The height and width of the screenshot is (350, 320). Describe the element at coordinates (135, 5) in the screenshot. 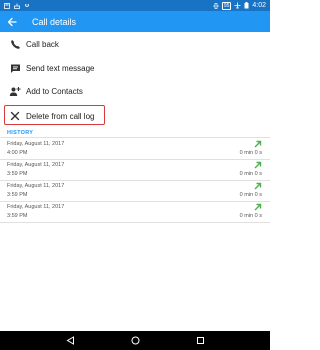

I see `status-bar: 95 4:02` at that location.